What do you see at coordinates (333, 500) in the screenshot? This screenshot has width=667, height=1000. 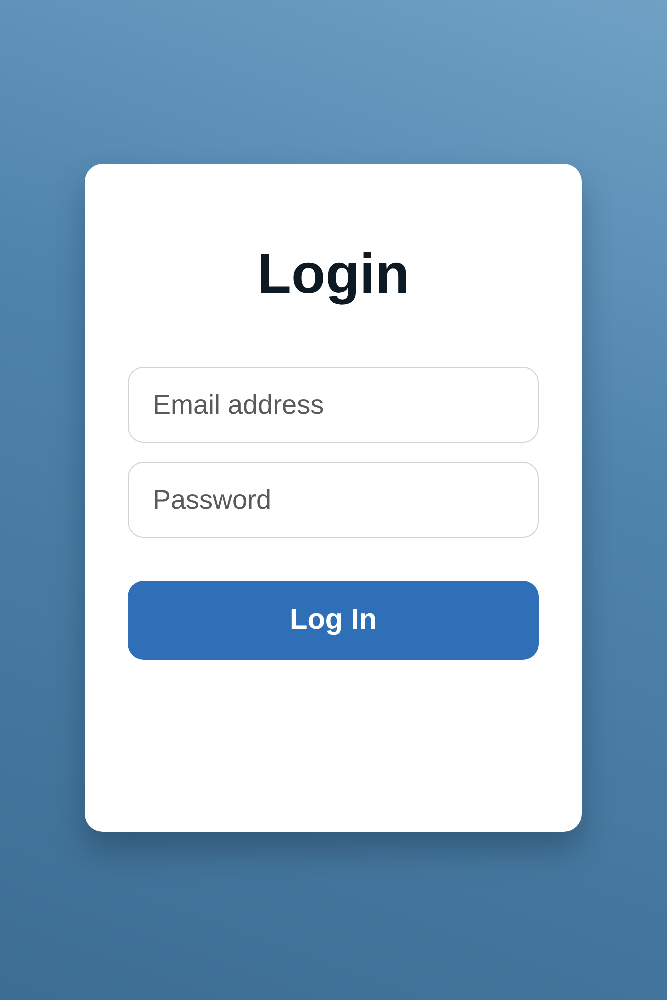 I see `input-field: Password` at bounding box center [333, 500].